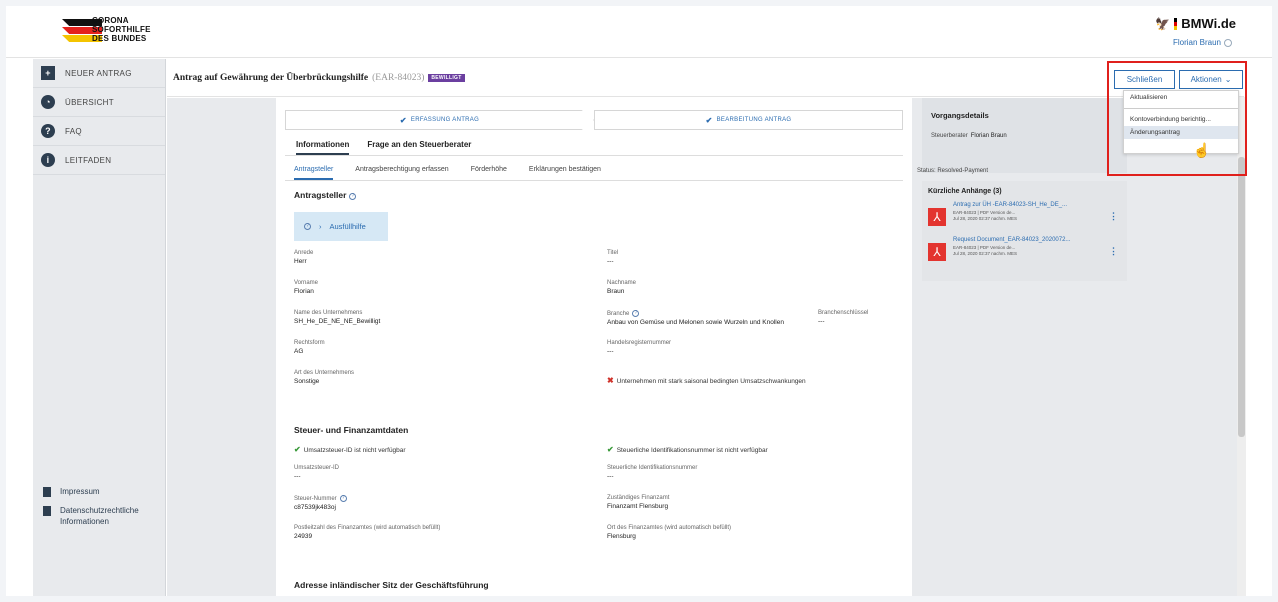 This screenshot has width=1278, height=602. I want to click on user-icon, so click(1228, 42).